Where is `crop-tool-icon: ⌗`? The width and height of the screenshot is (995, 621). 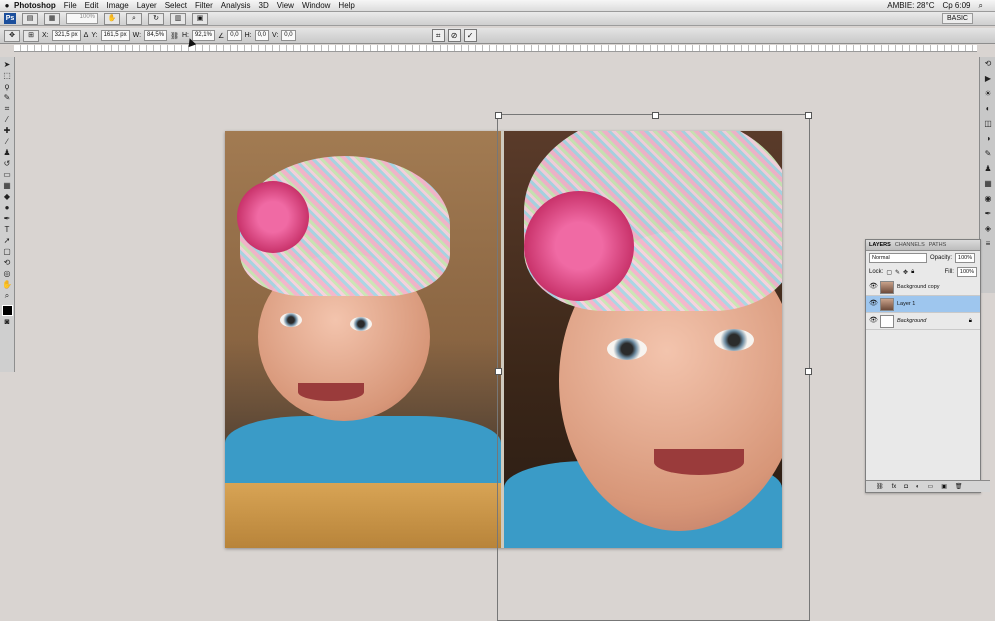 crop-tool-icon: ⌗ is located at coordinates (7, 109).